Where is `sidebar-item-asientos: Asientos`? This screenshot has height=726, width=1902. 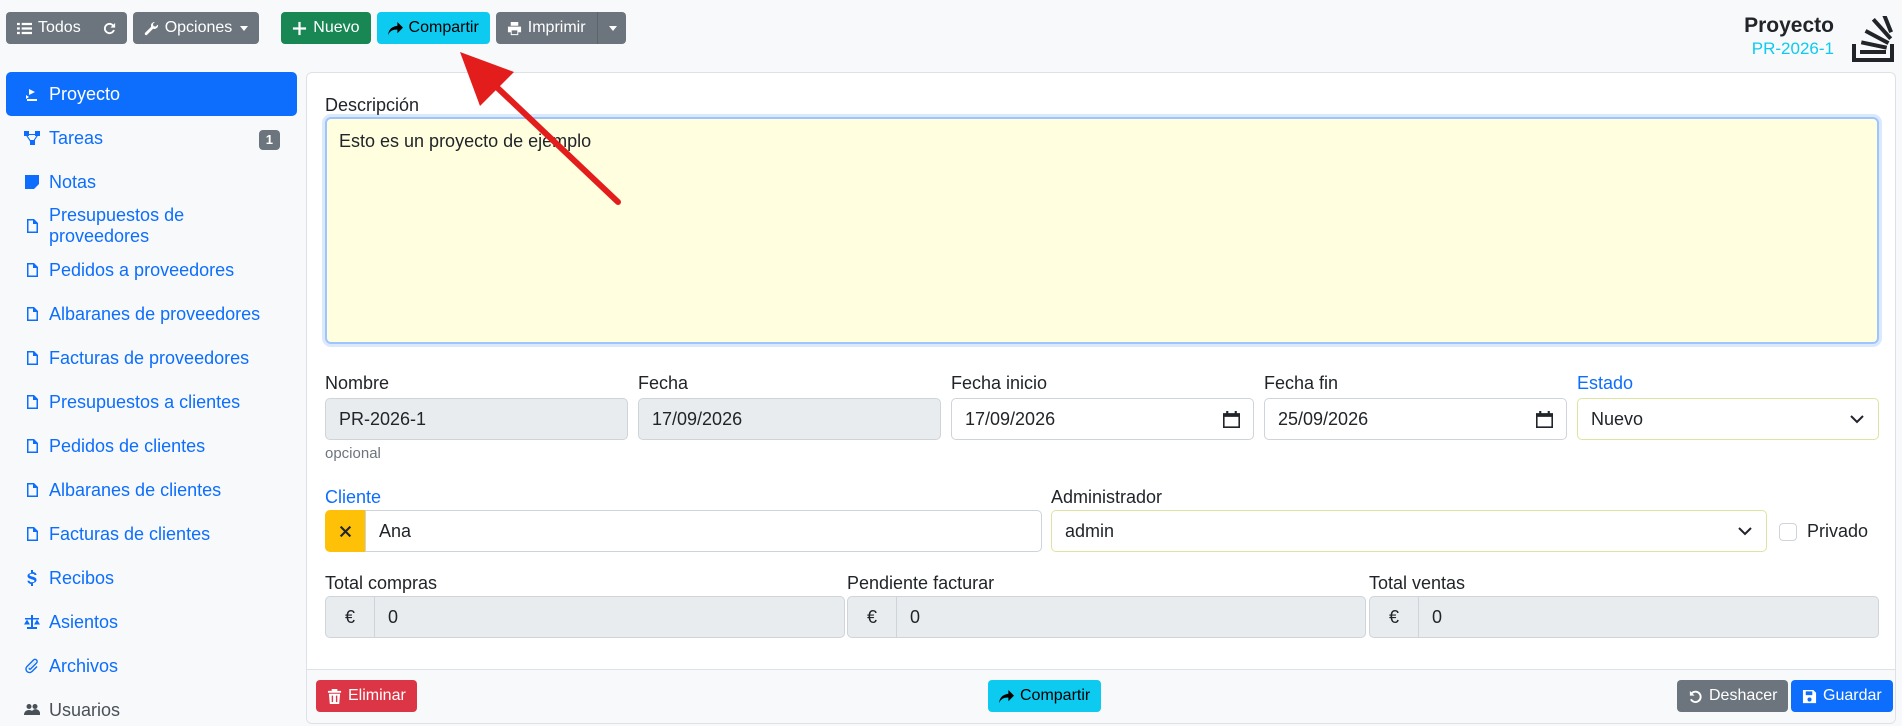
sidebar-item-asientos: Asientos is located at coordinates (151, 622).